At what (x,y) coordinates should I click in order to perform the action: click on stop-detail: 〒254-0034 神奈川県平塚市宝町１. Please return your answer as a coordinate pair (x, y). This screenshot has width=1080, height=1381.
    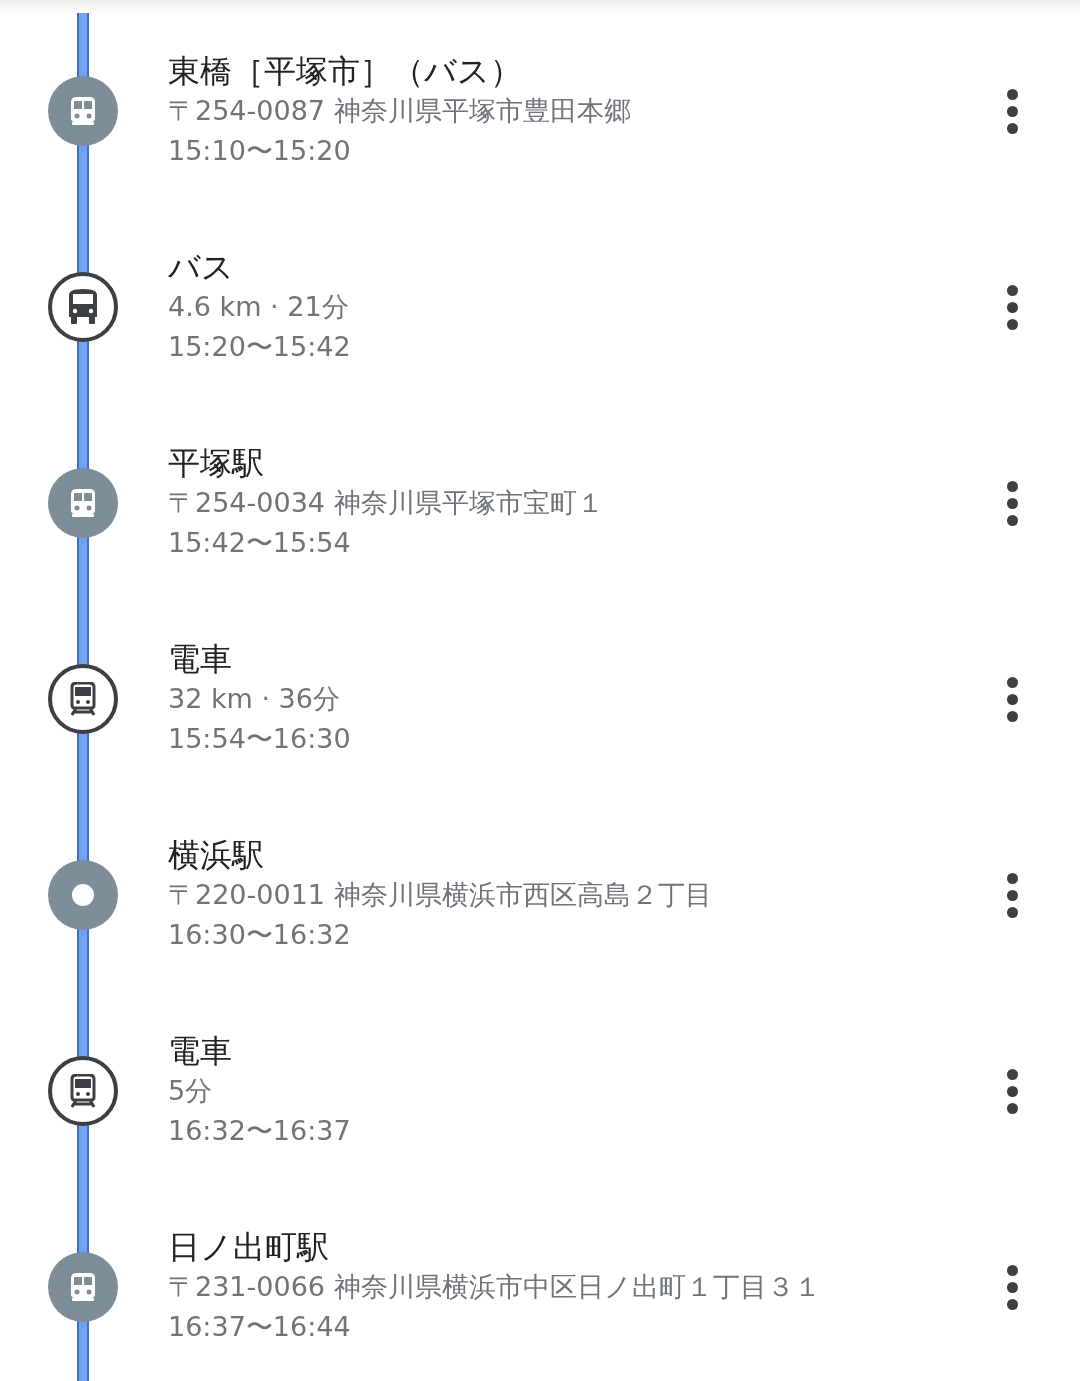
    Looking at the image, I should click on (386, 503).